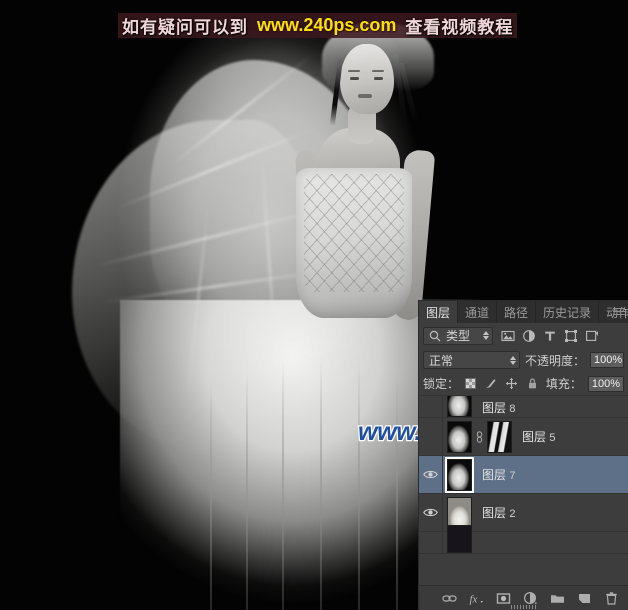 This screenshot has height=610, width=628. What do you see at coordinates (523, 407) in the screenshot?
I see `table-row: 图层 8` at bounding box center [523, 407].